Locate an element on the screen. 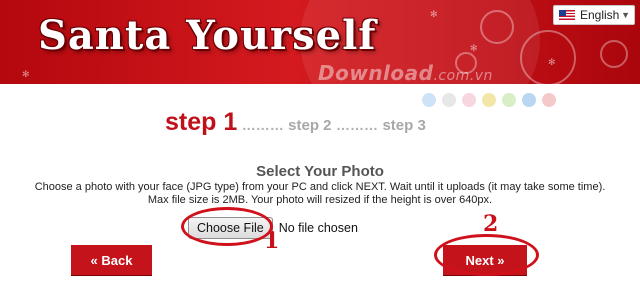 This screenshot has height=285, width=640. decorative-dots is located at coordinates (489, 100).